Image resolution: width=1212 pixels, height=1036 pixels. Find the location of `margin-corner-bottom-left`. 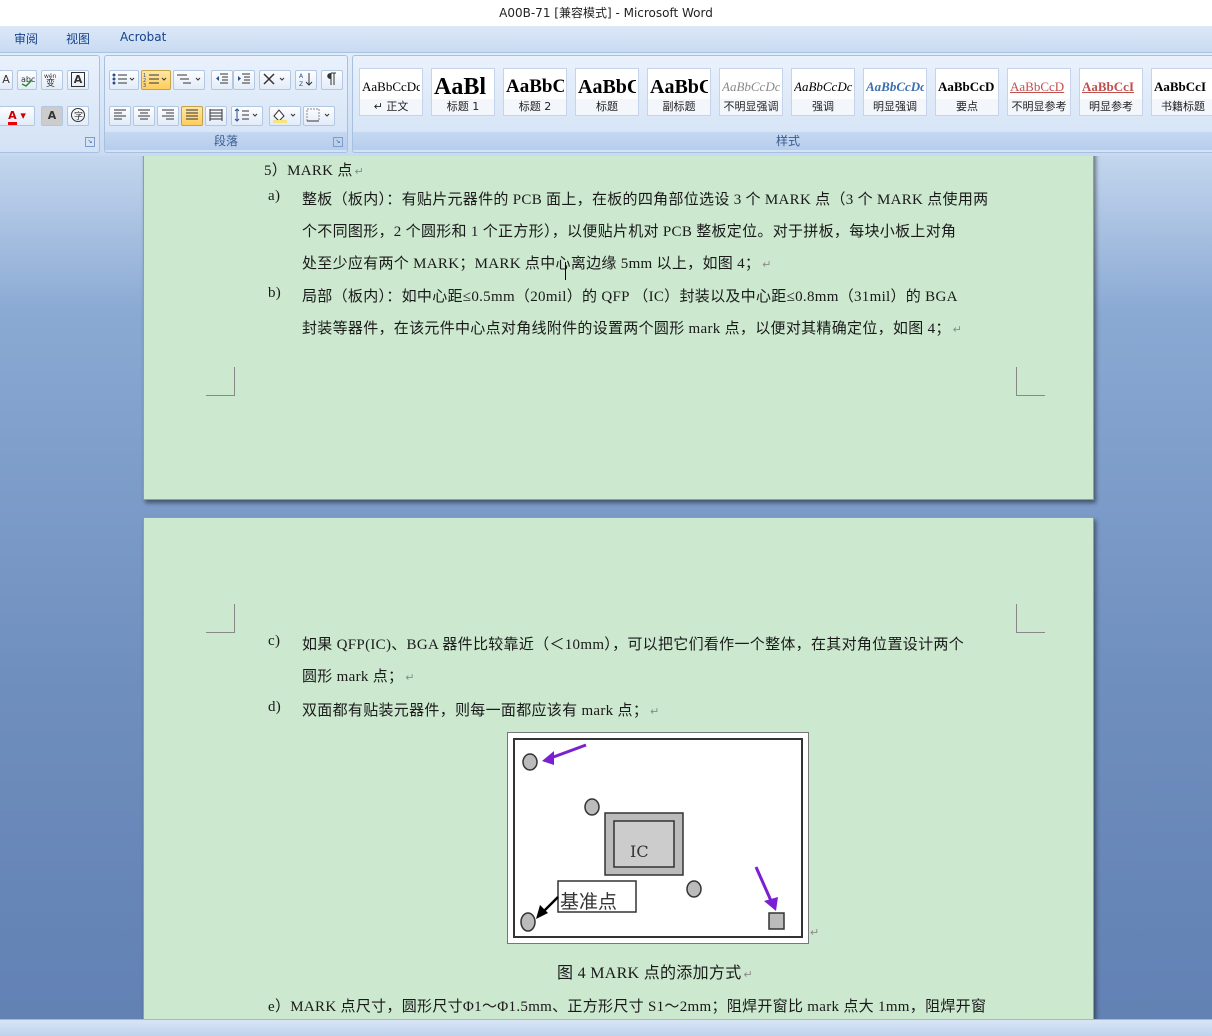

margin-corner-bottom-left is located at coordinates (220, 381).